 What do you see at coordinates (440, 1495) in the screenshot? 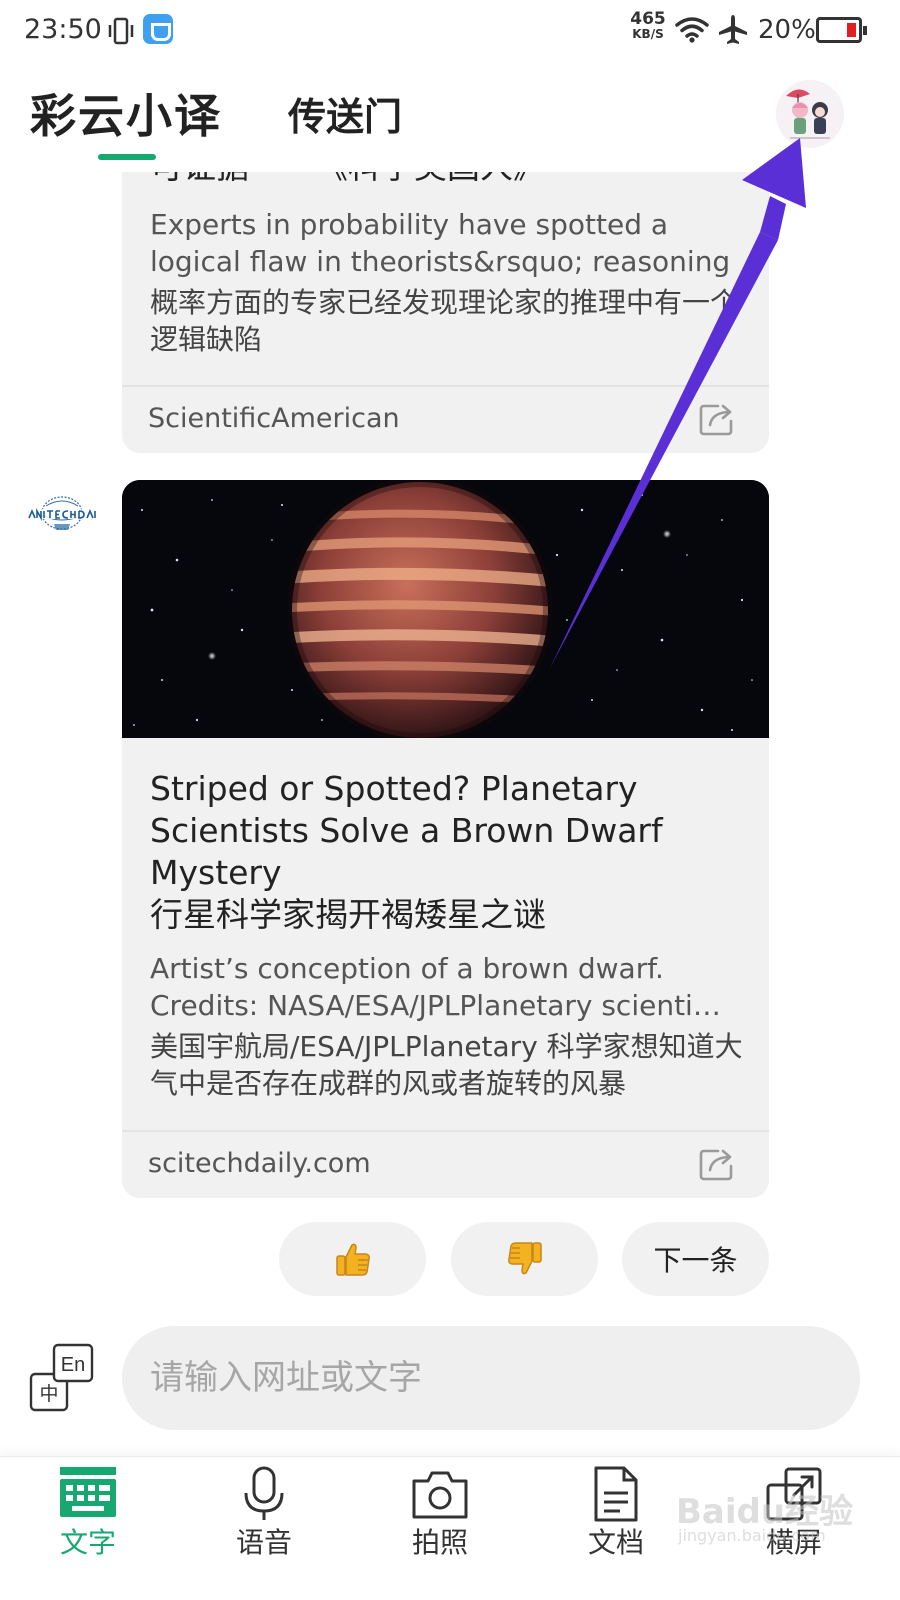
I see `camera-icon` at bounding box center [440, 1495].